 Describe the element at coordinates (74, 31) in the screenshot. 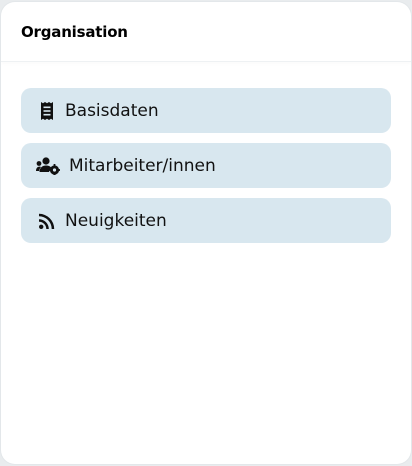

I see `card-title: Organisation` at that location.